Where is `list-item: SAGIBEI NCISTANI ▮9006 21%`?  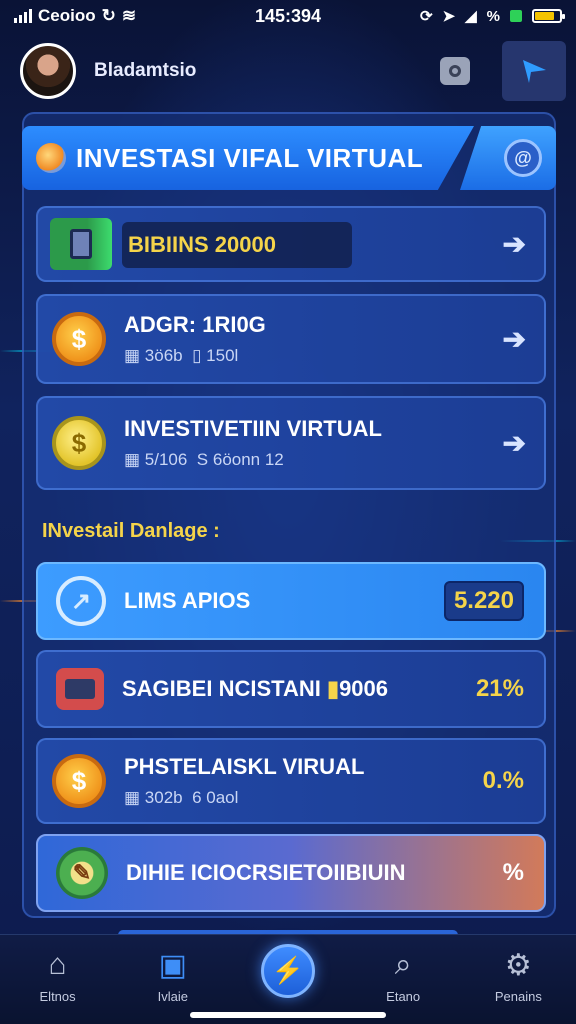 list-item: SAGIBEI NCISTANI ▮9006 21% is located at coordinates (291, 689).